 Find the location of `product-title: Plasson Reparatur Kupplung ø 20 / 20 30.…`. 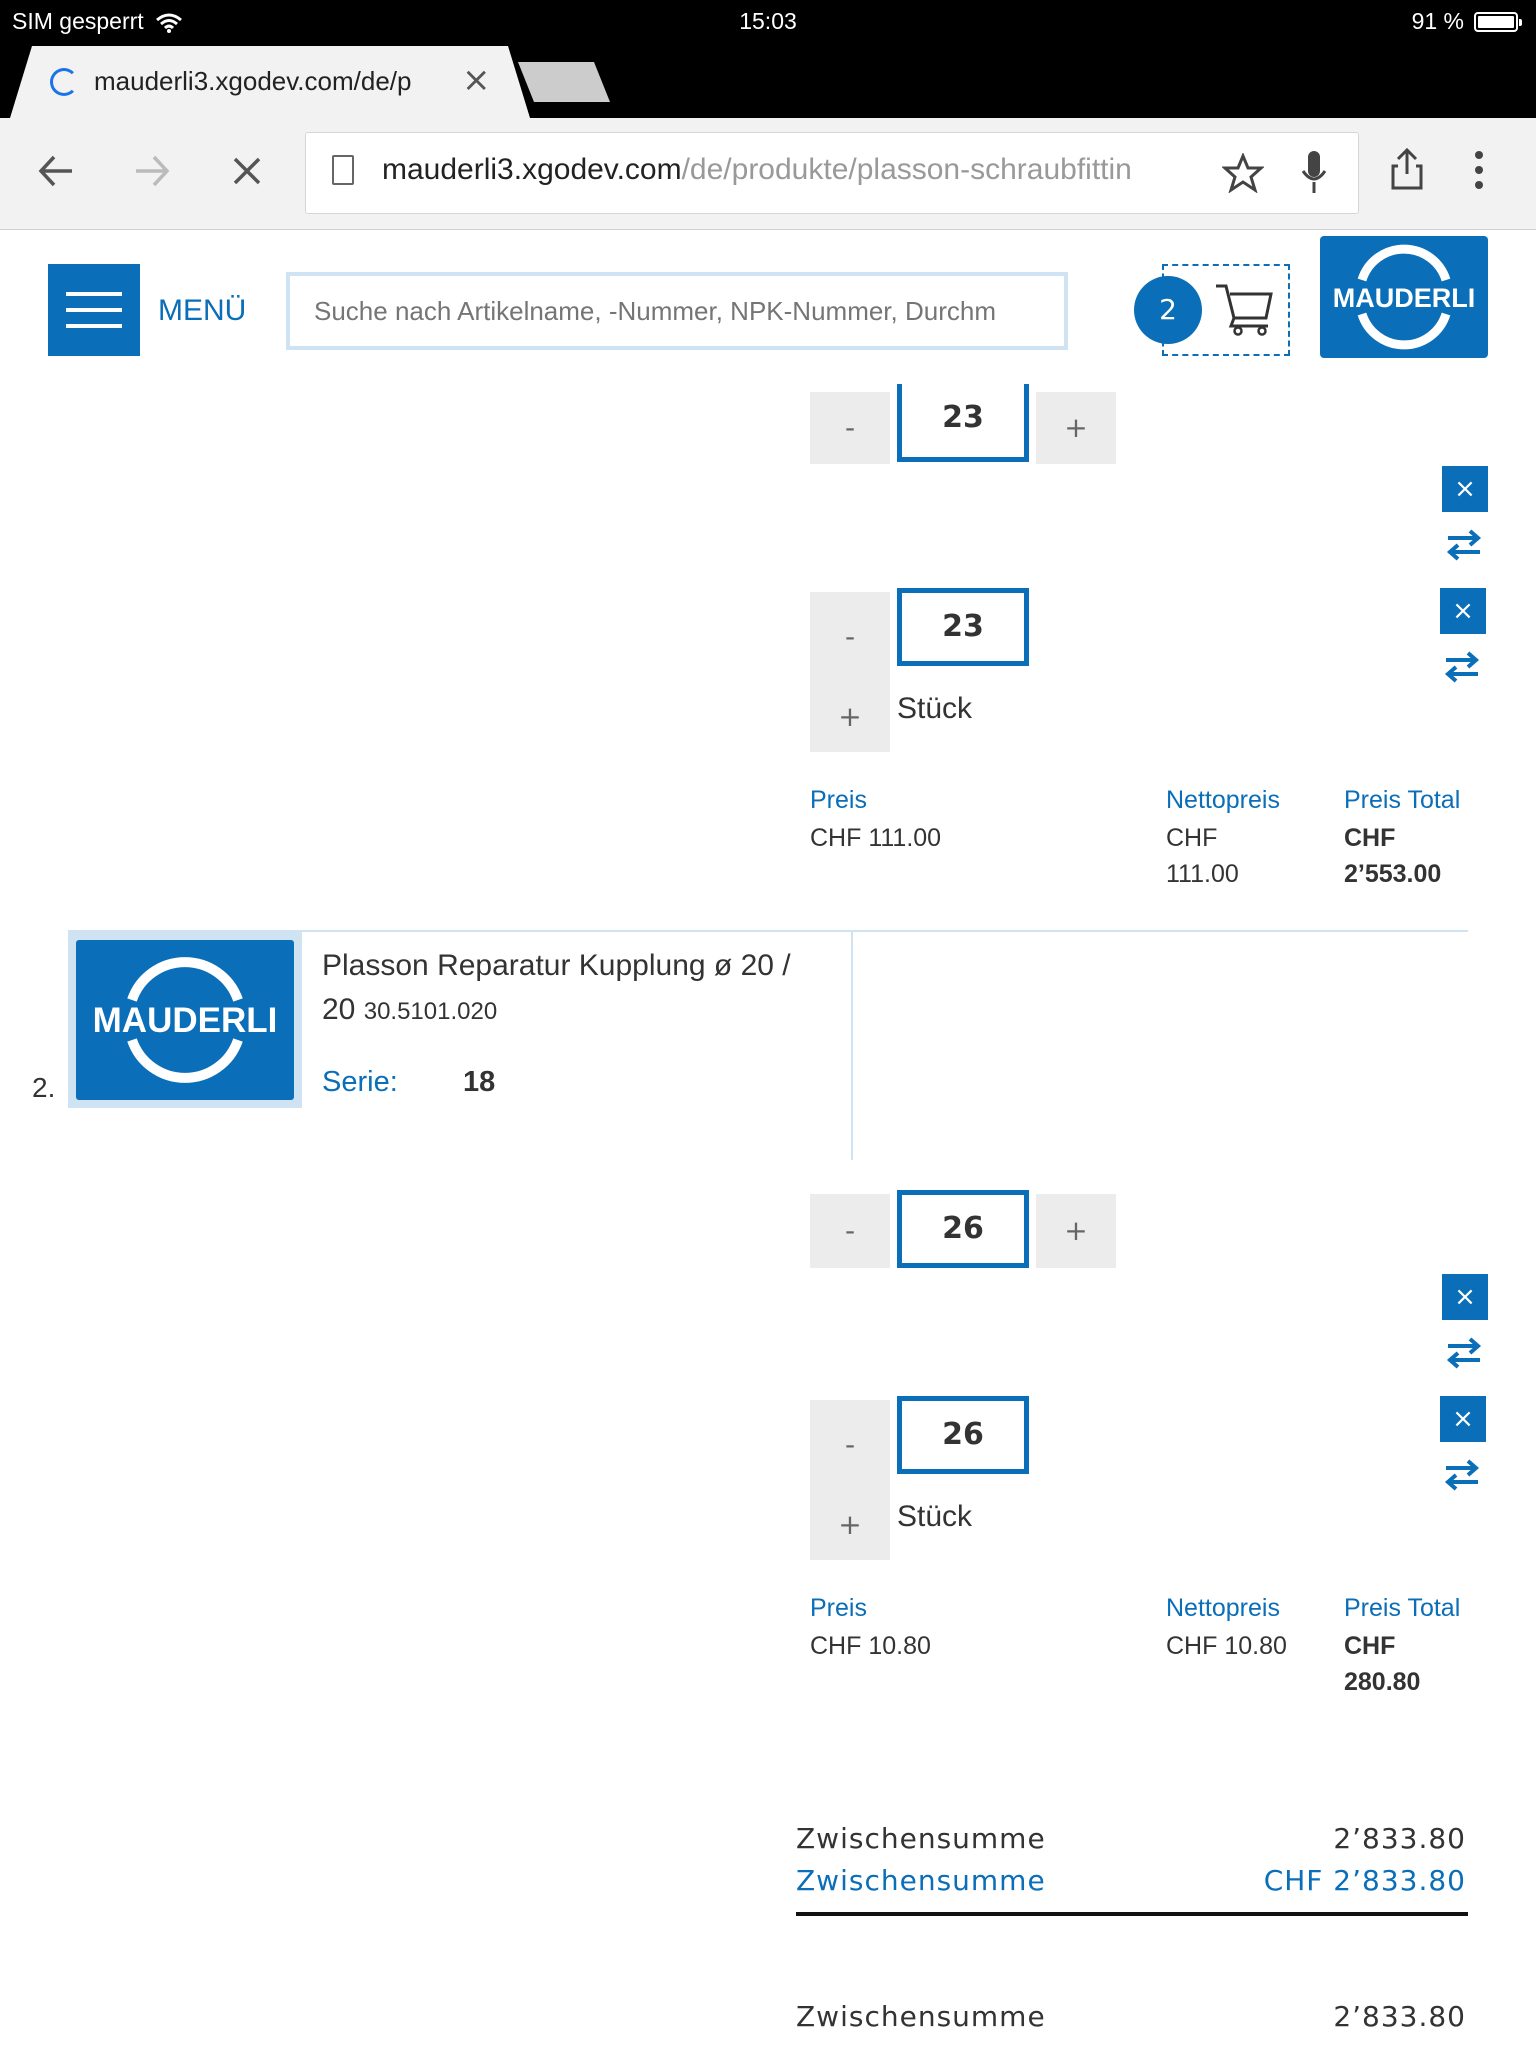

product-title: Plasson Reparatur Kupplung ø 20 / 20 30.… is located at coordinates (572, 989).